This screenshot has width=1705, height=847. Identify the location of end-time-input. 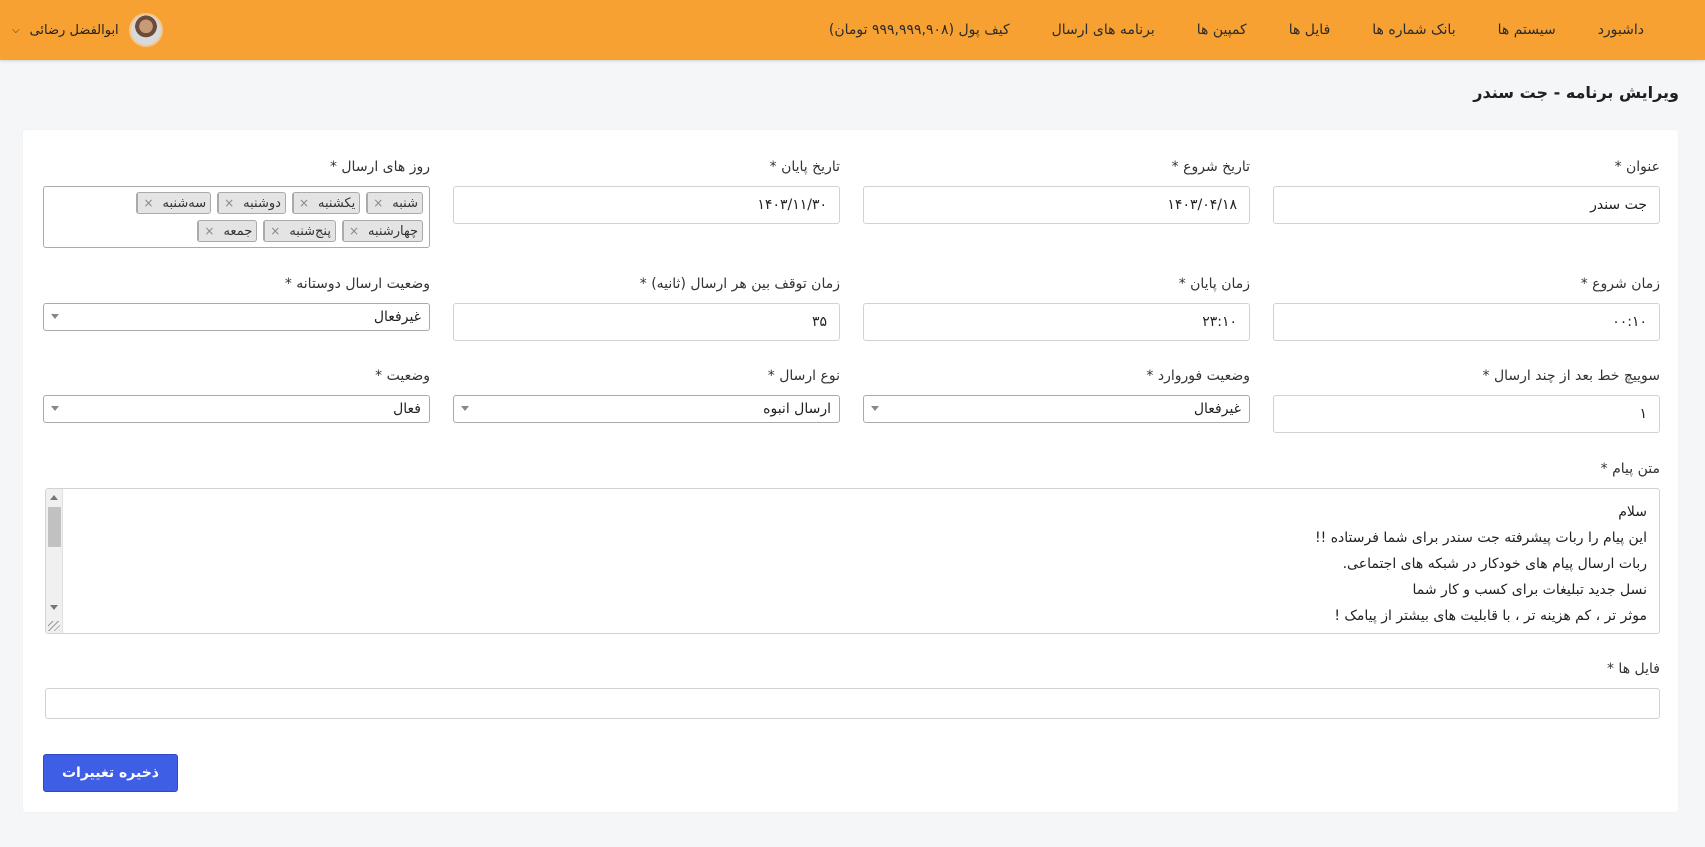
(1056, 322).